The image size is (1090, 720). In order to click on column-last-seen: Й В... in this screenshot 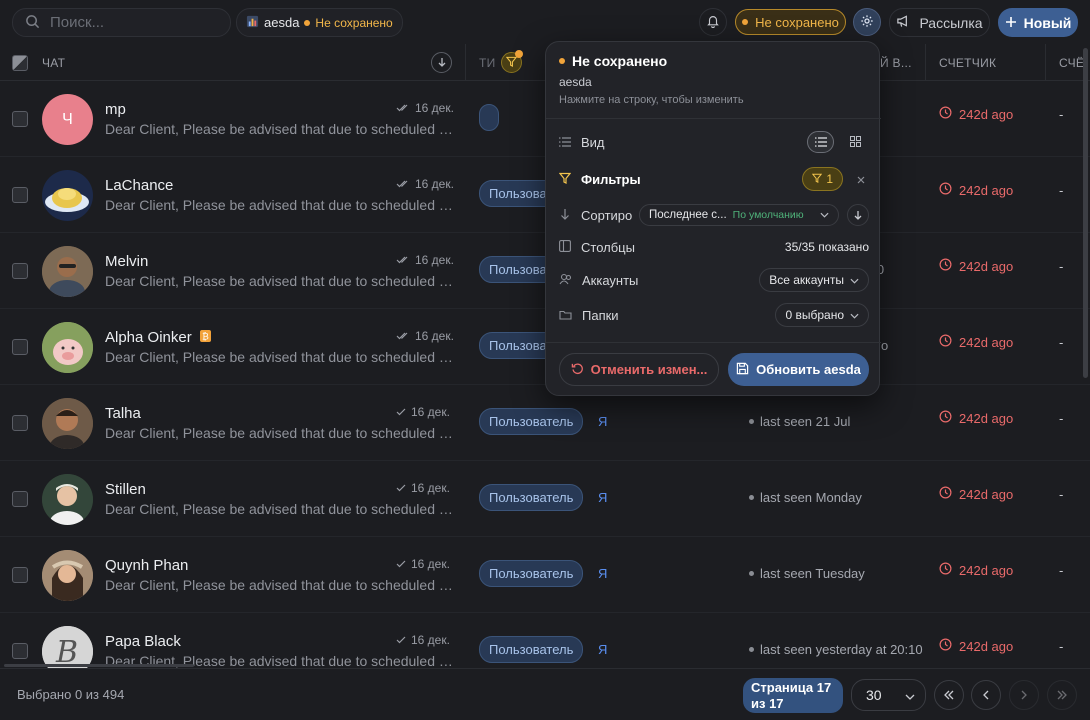, I will do `click(896, 62)`.